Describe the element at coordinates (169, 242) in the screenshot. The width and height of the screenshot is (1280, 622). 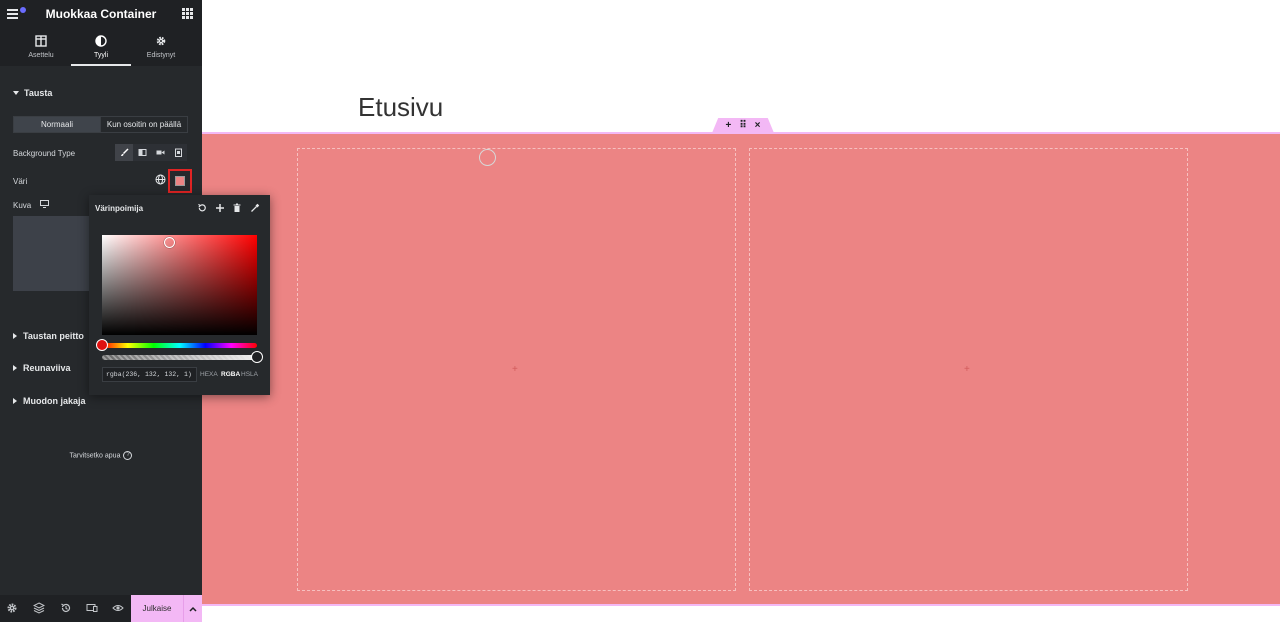
I see `saturation-handle` at that location.